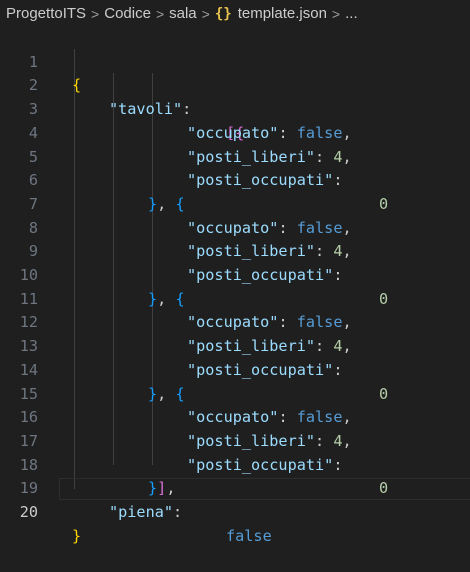  Describe the element at coordinates (235, 61) in the screenshot. I see `code-line: 1 {` at that location.